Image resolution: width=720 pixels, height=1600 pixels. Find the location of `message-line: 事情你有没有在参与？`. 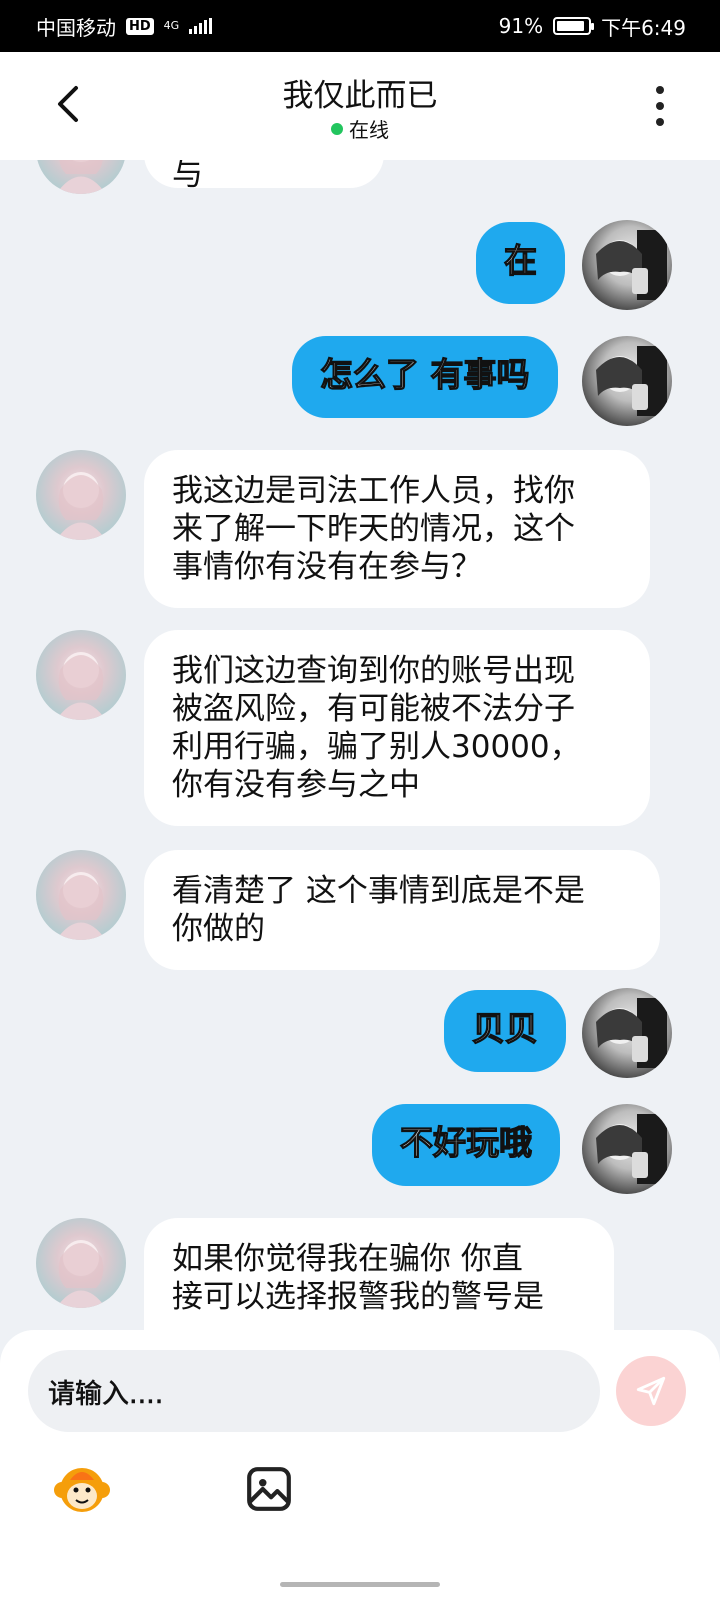

message-line: 事情你有没有在参与？ is located at coordinates (327, 567).